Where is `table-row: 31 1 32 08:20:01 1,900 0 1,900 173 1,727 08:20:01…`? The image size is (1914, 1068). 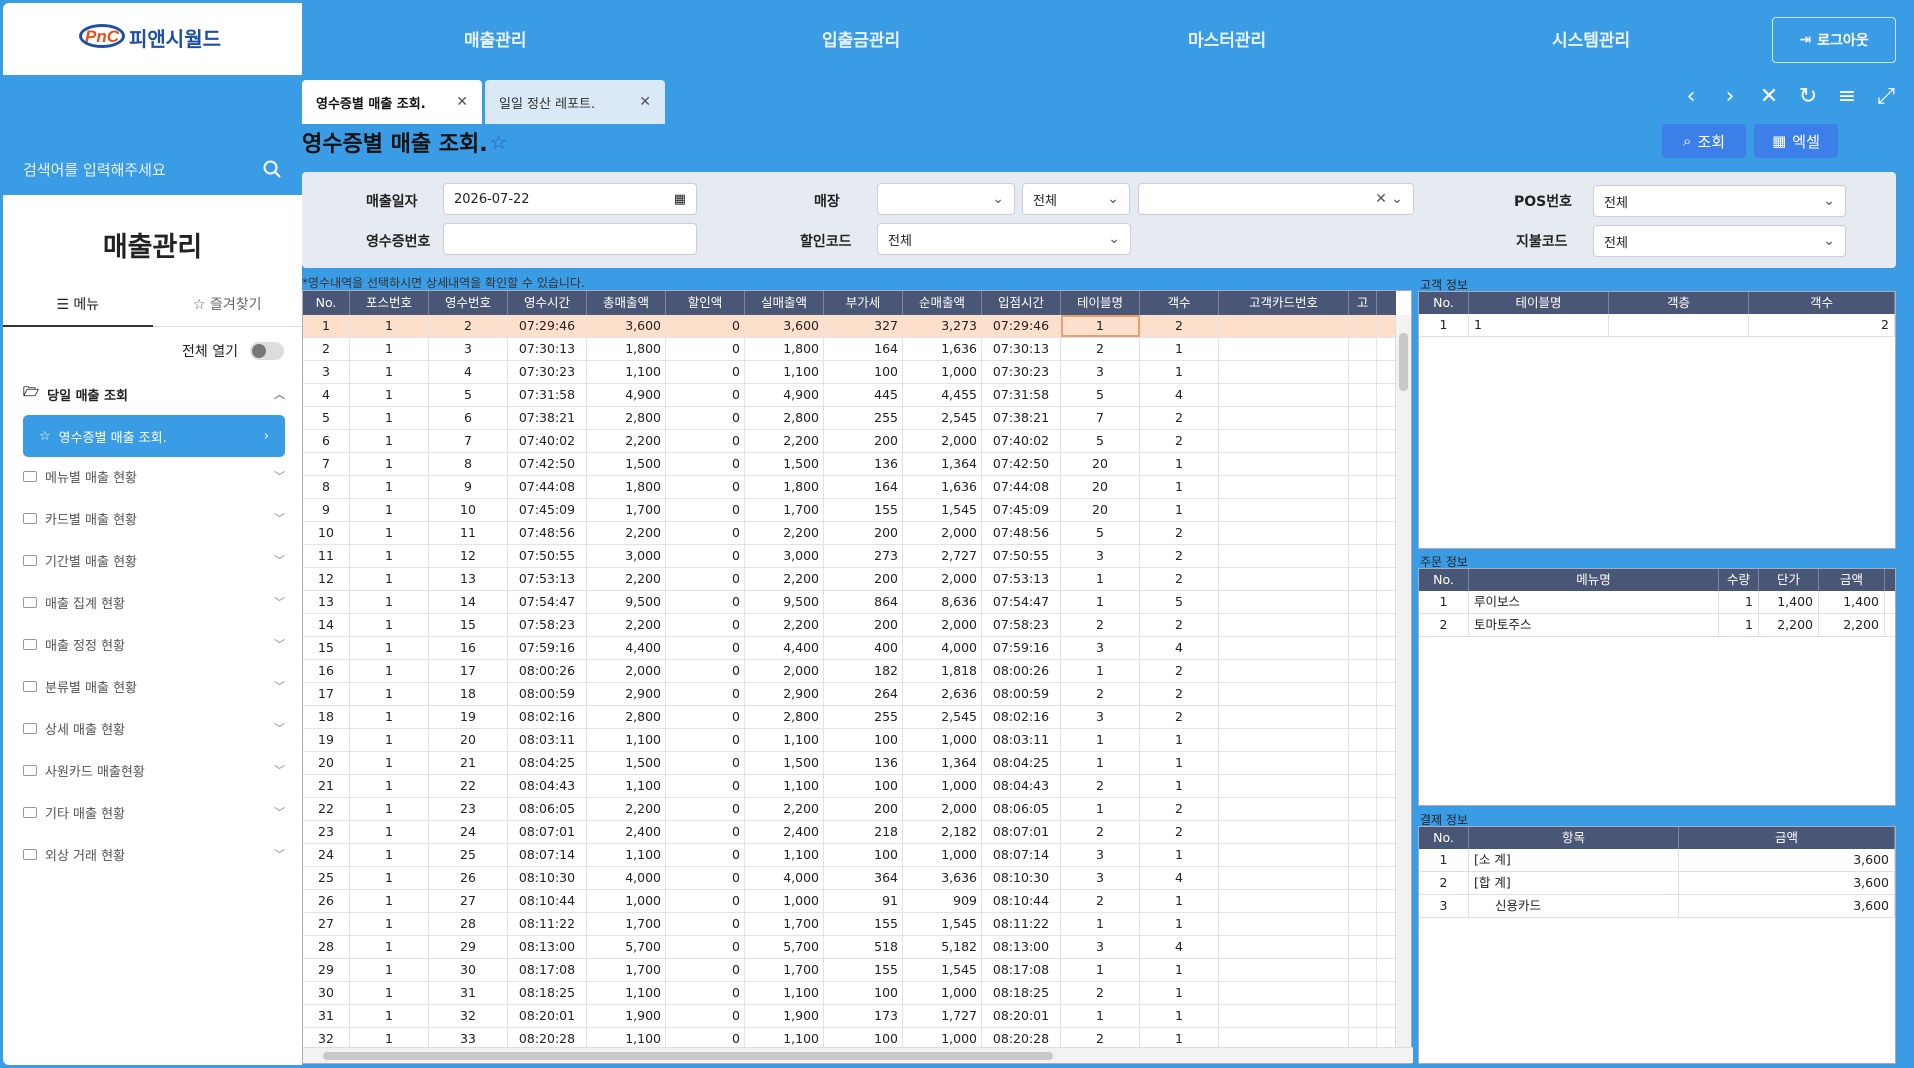
table-row: 31 1 32 08:20:01 1,900 0 1,900 173 1,727 08:20:01… is located at coordinates (849, 1016).